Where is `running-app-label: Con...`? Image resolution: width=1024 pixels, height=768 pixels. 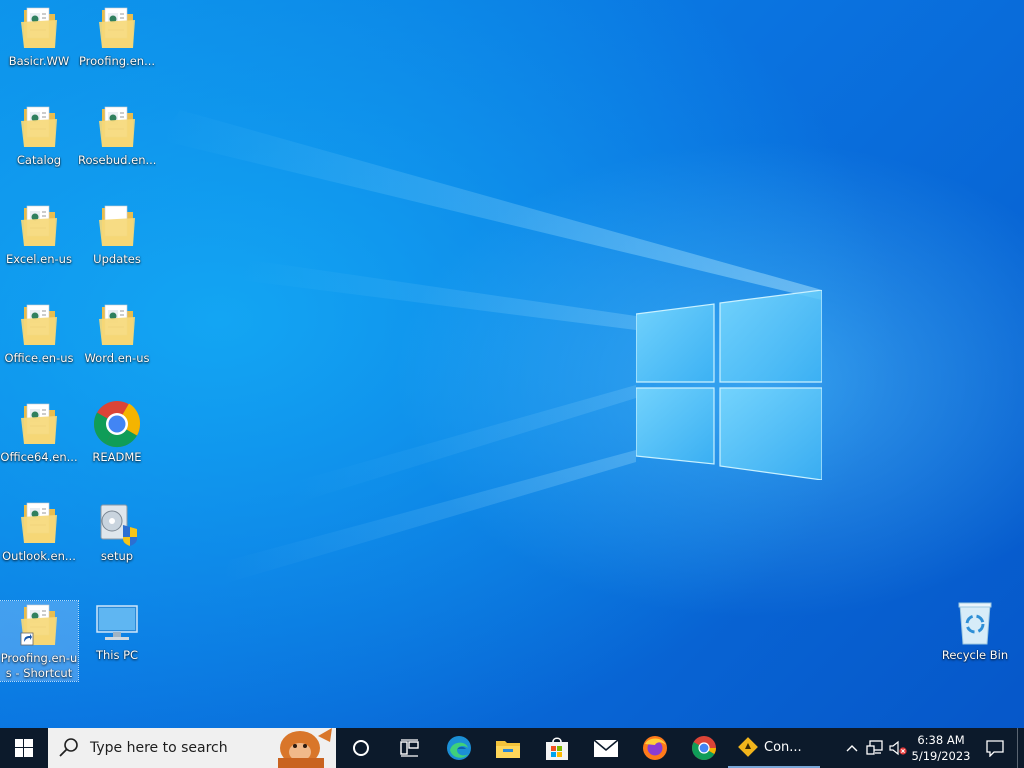 running-app-label: Con... is located at coordinates (783, 747).